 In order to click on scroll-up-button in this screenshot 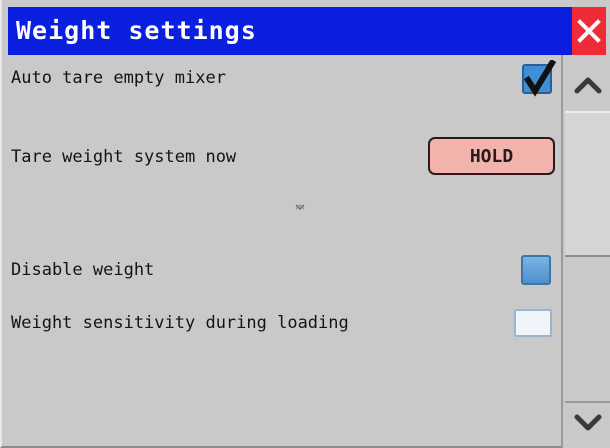, I will do `click(586, 85)`.